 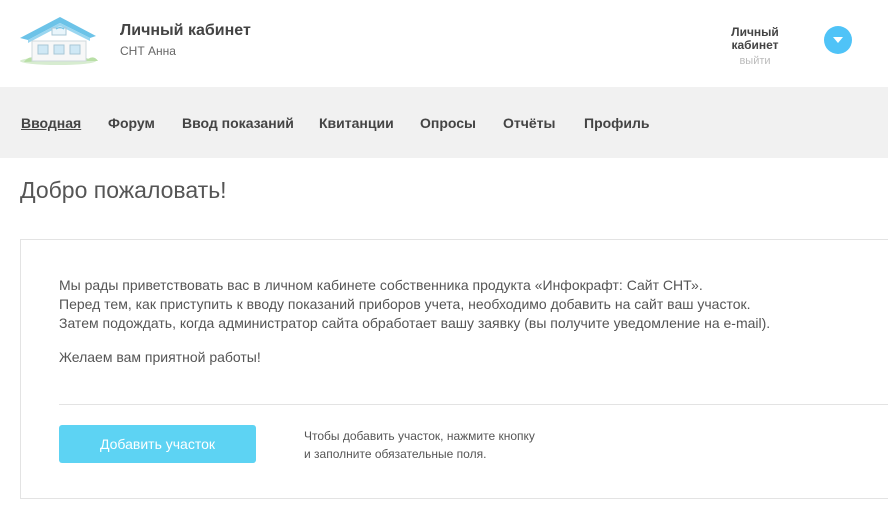 What do you see at coordinates (448, 123) in the screenshot?
I see `nav-item-polls: Опросы` at bounding box center [448, 123].